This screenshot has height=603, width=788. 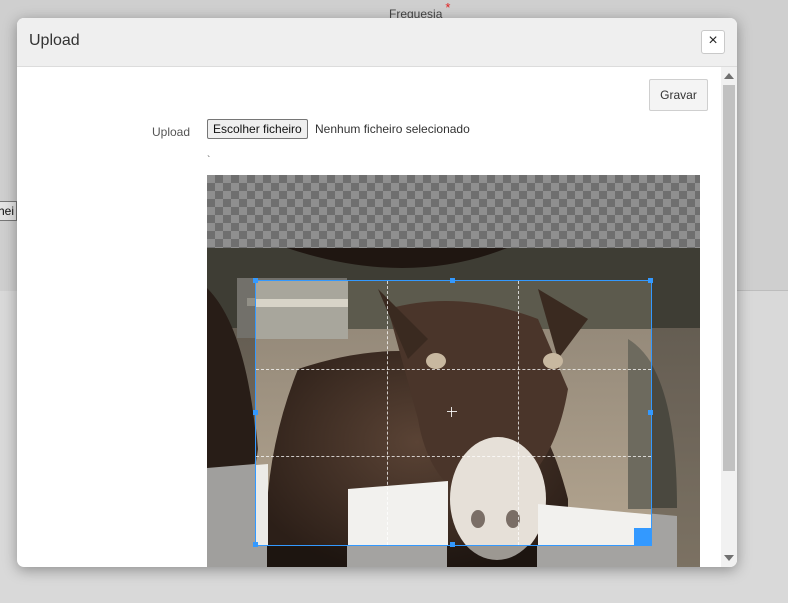 I want to click on crop-handle-bottom, so click(x=452, y=544).